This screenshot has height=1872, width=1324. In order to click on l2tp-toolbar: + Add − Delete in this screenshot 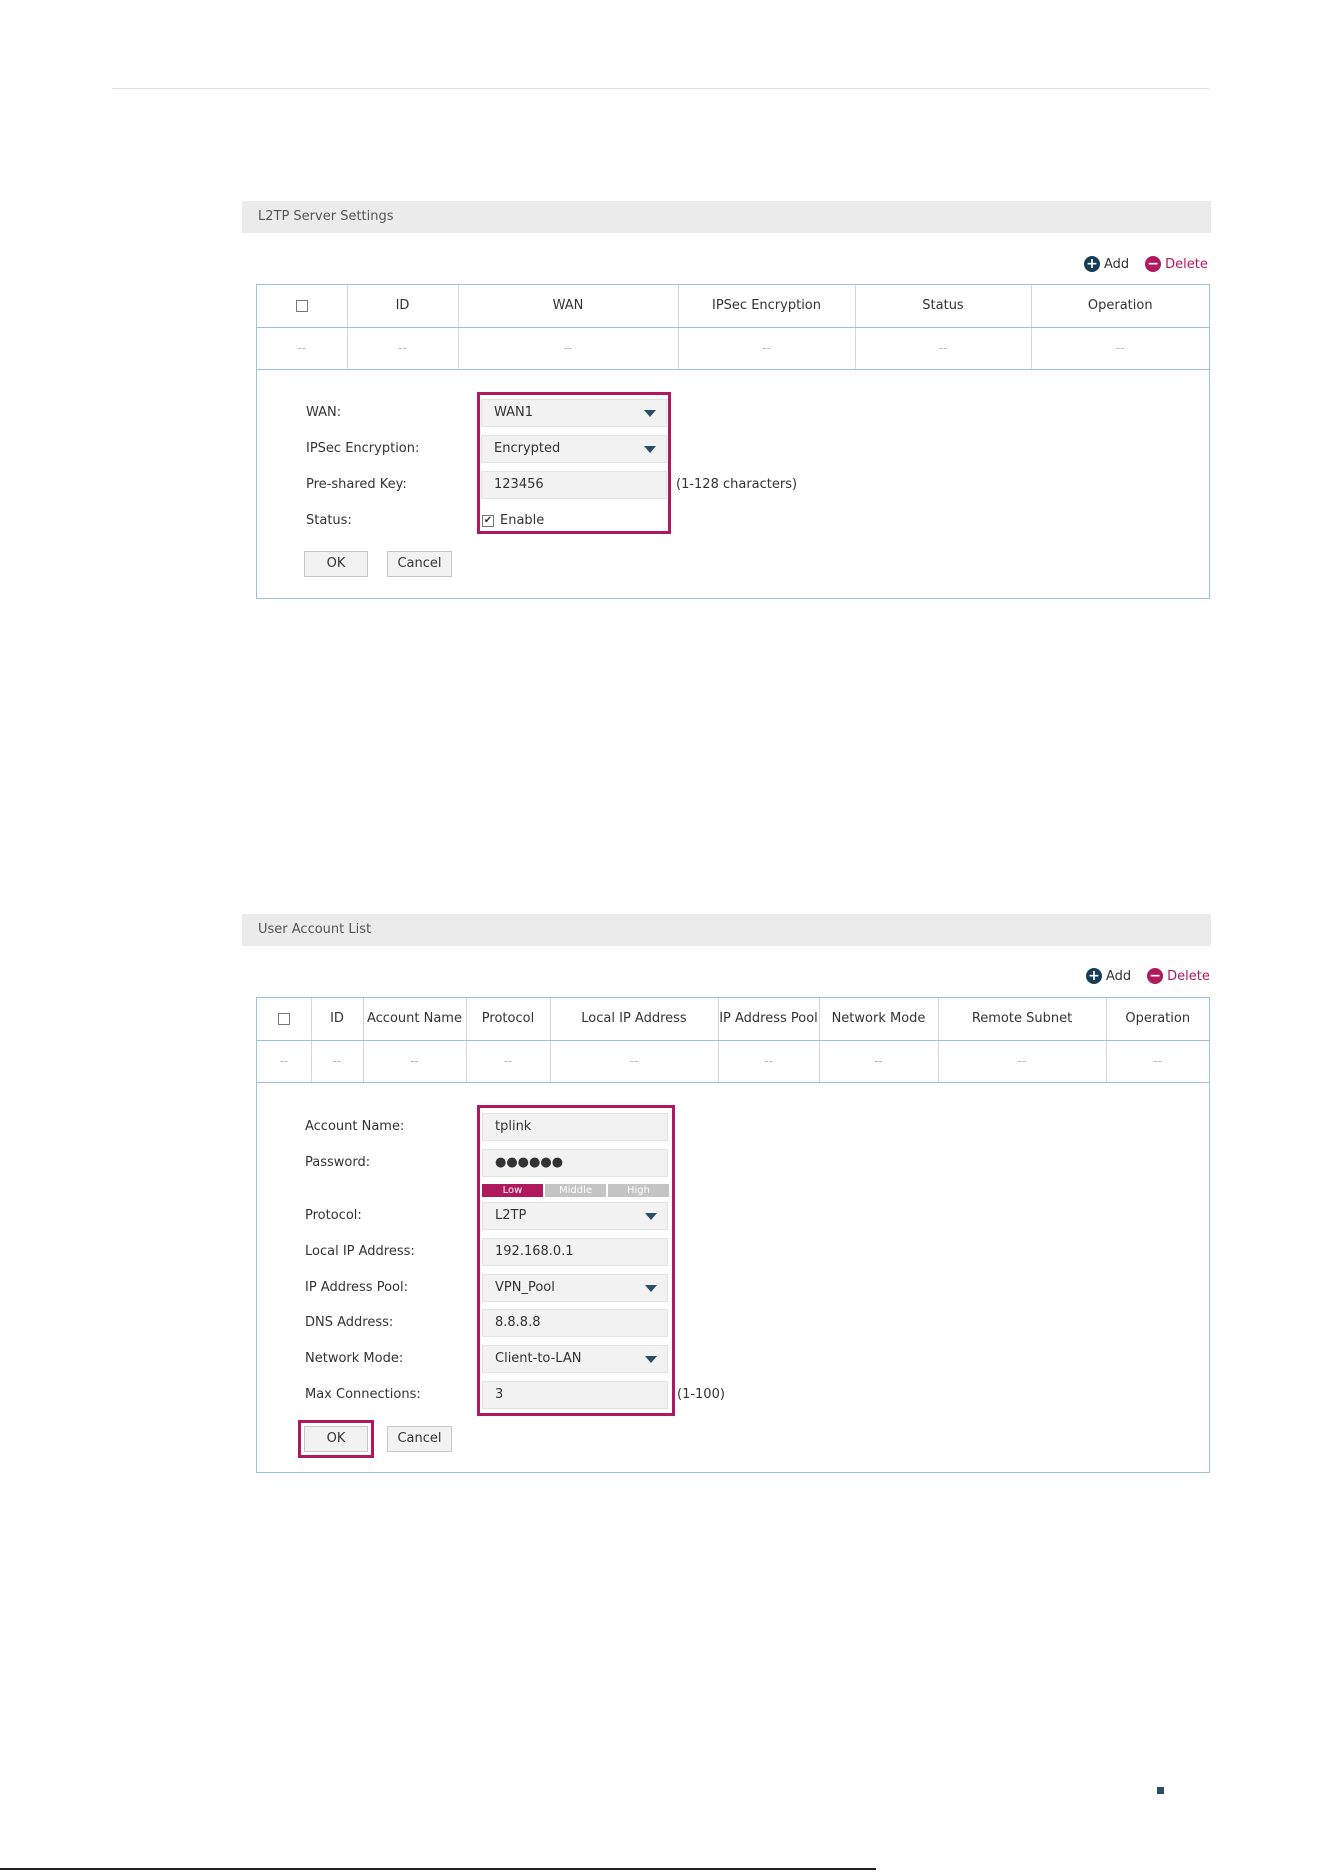, I will do `click(1146, 264)`.